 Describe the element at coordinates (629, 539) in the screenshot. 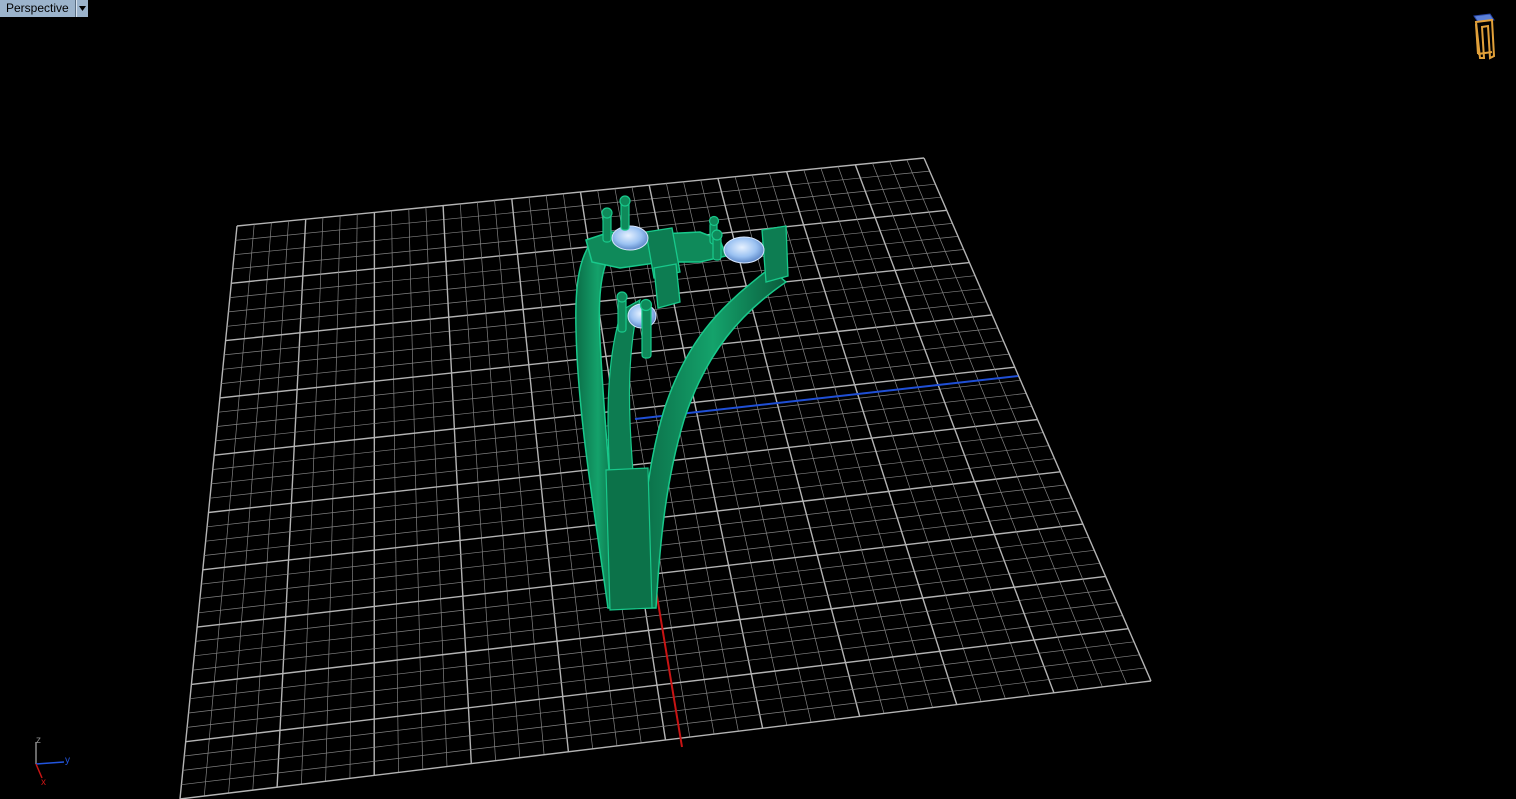

I see `band-base` at that location.